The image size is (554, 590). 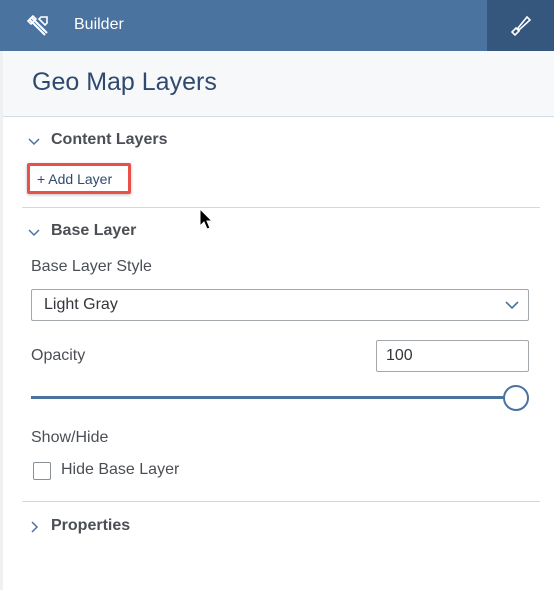 I want to click on panel-title: Geo Map Layers, so click(x=124, y=82).